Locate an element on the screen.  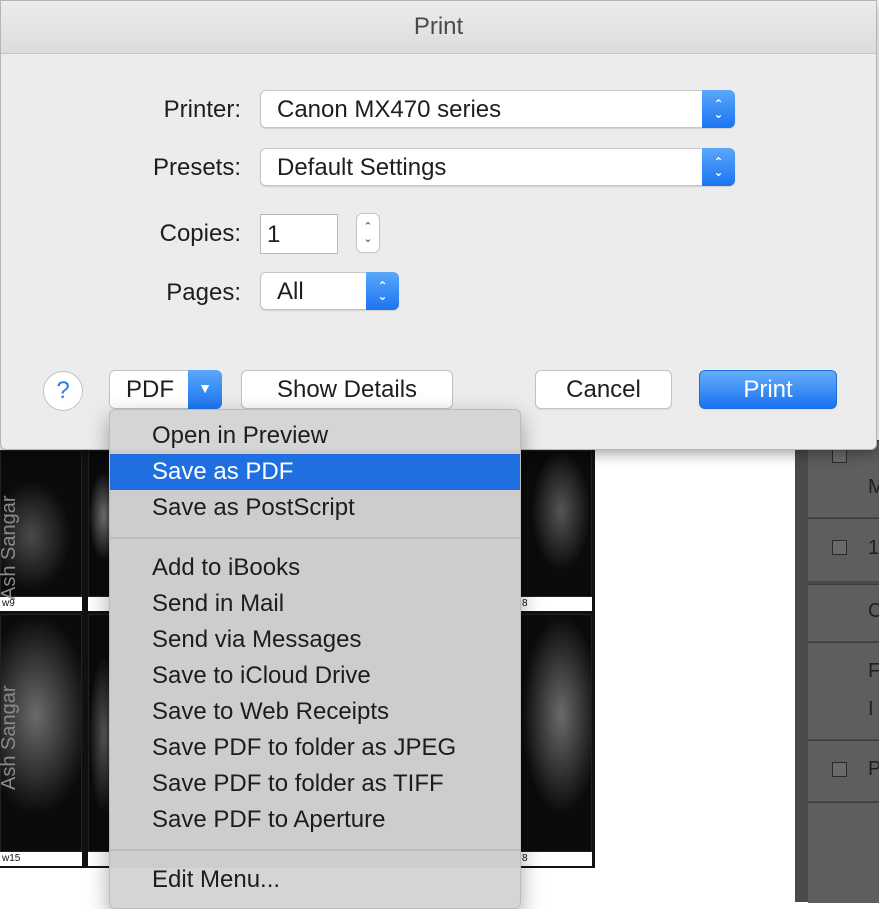
chevron-down-icon: ▼ is located at coordinates (205, 389).